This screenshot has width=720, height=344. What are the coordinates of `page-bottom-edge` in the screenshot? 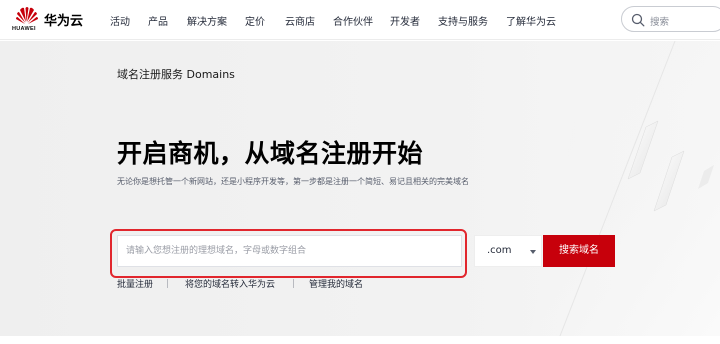 It's located at (360, 340).